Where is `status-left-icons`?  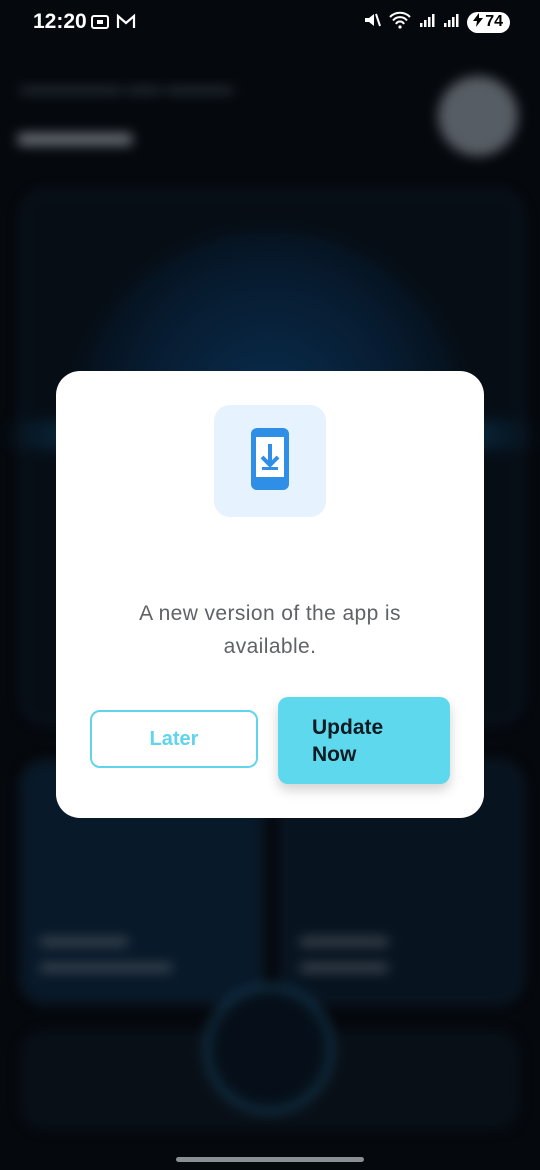
status-left-icons is located at coordinates (113, 24).